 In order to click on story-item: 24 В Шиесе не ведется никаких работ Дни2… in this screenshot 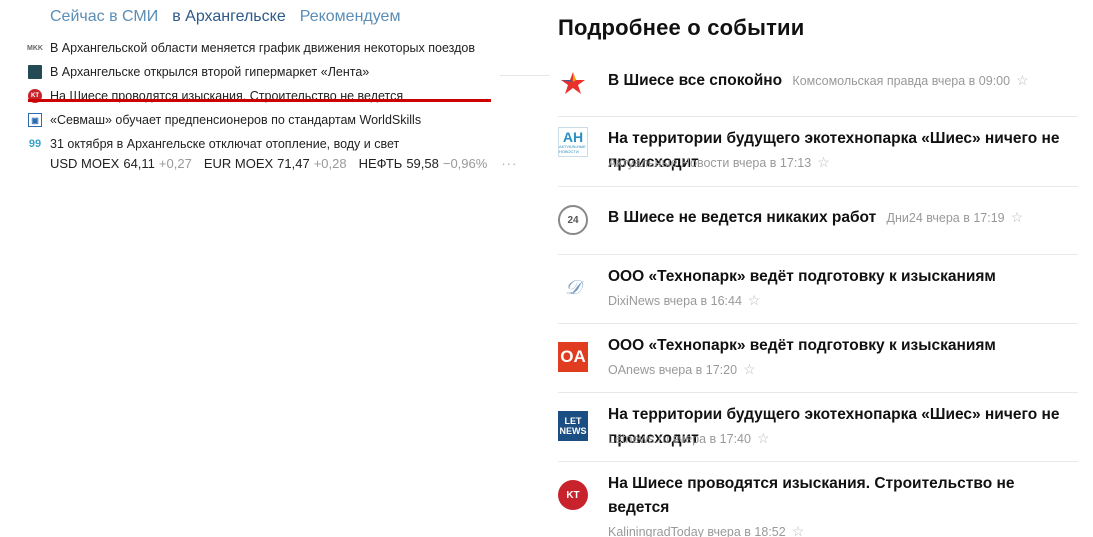, I will do `click(818, 220)`.